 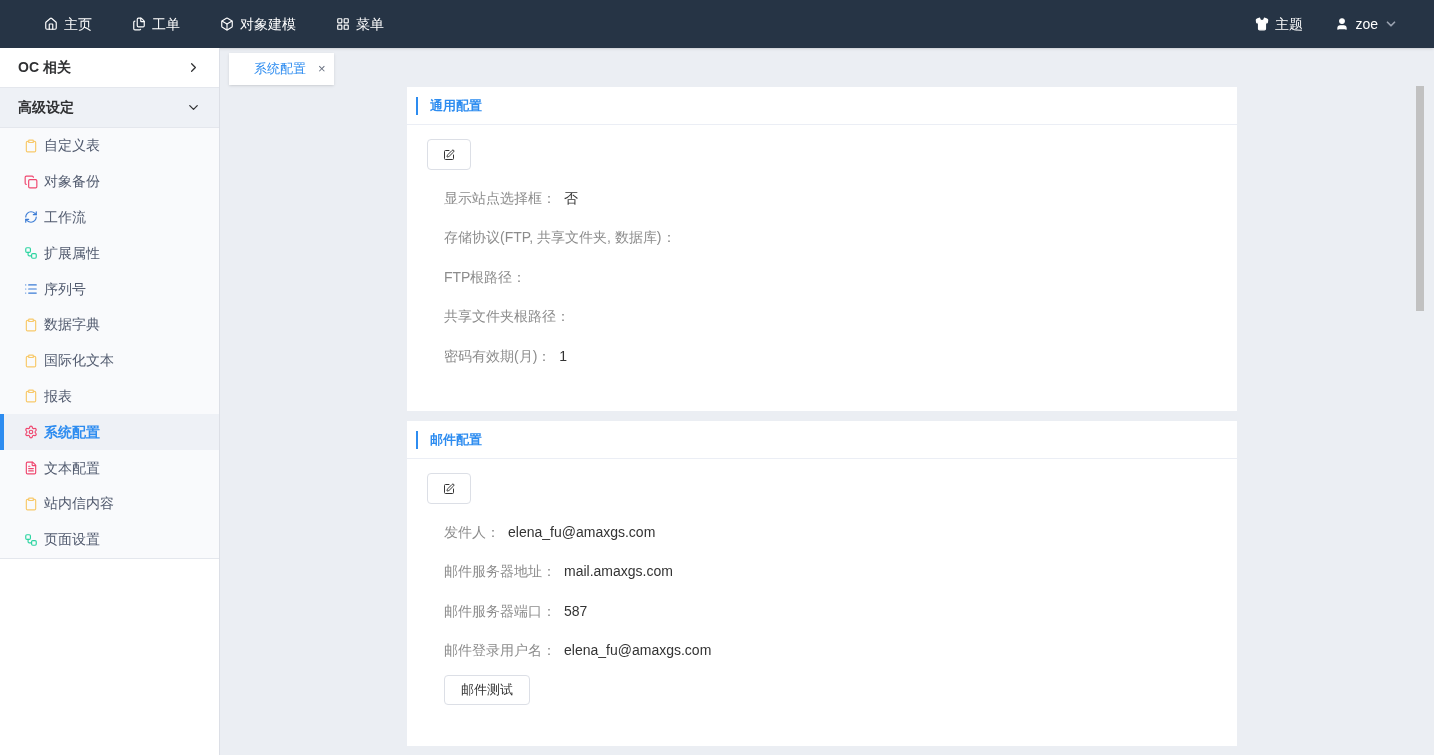 What do you see at coordinates (322, 69) in the screenshot?
I see `tab-close-button: ×` at bounding box center [322, 69].